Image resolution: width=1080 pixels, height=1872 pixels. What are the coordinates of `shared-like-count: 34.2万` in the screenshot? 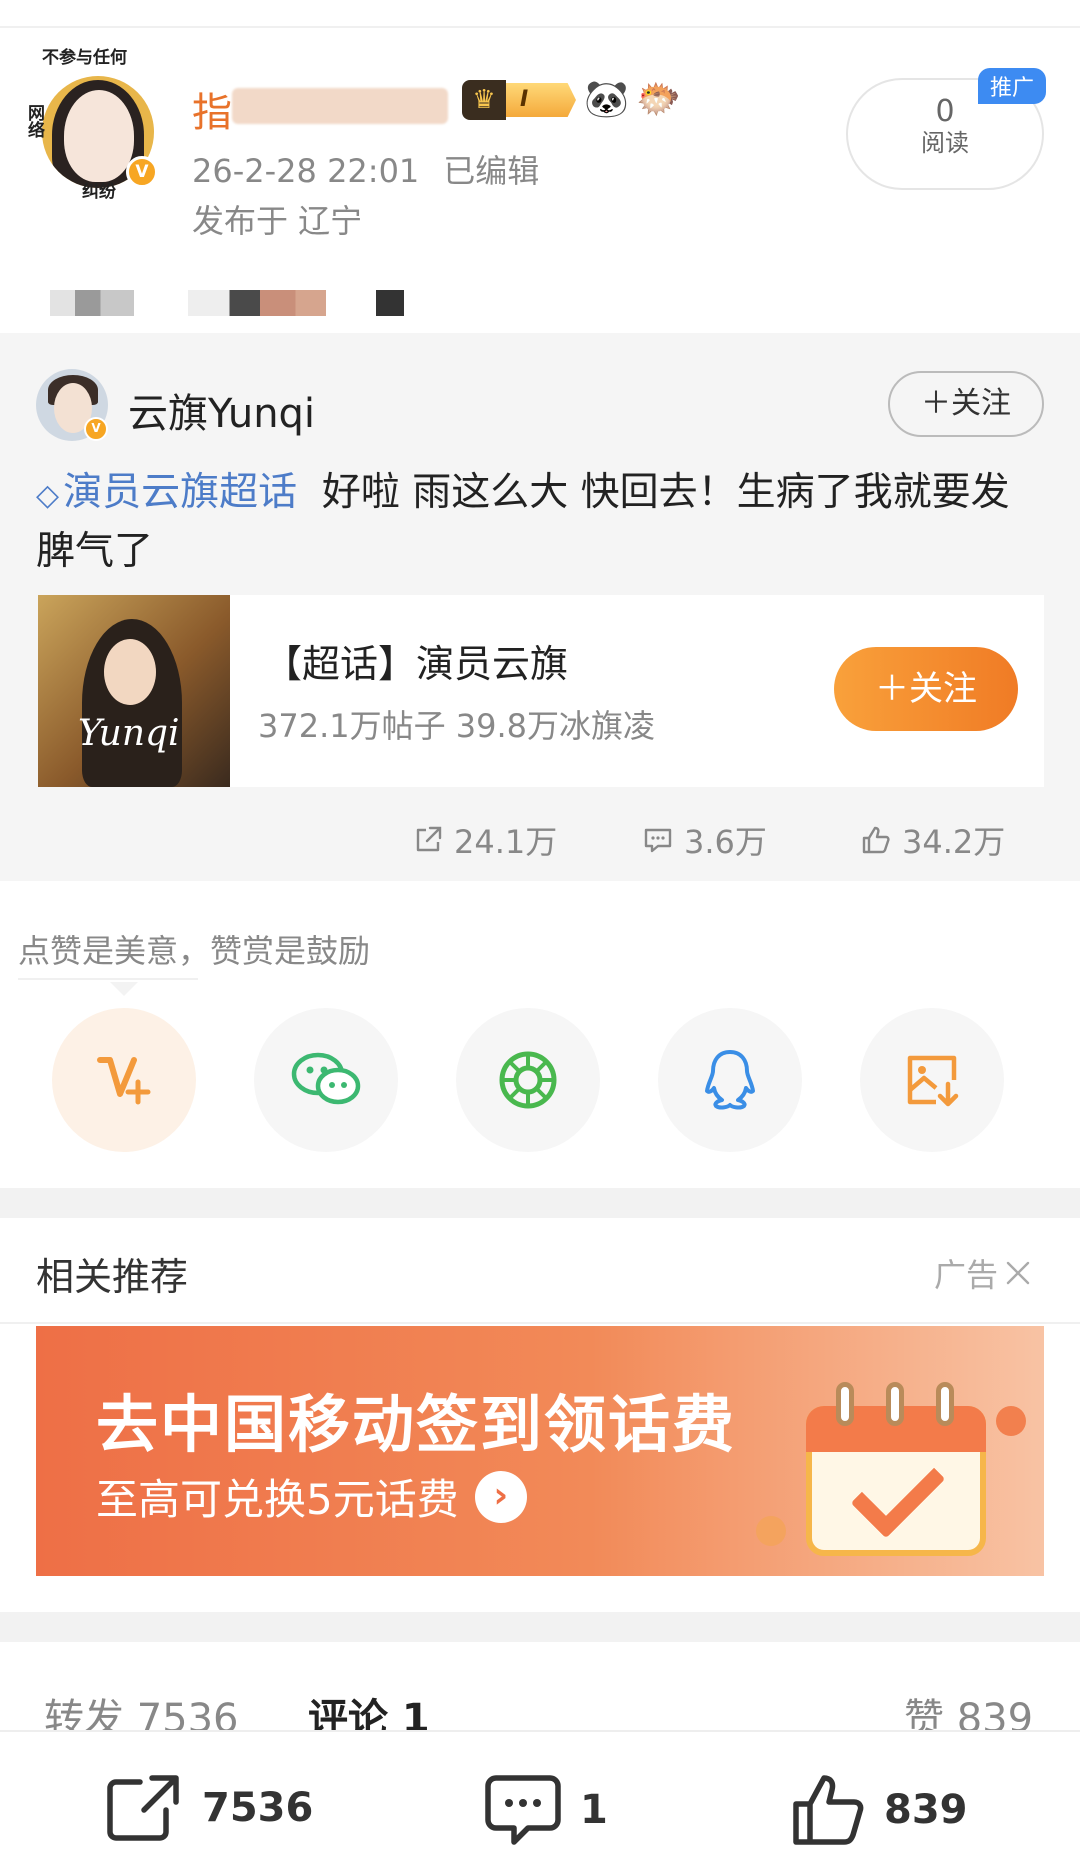 It's located at (954, 842).